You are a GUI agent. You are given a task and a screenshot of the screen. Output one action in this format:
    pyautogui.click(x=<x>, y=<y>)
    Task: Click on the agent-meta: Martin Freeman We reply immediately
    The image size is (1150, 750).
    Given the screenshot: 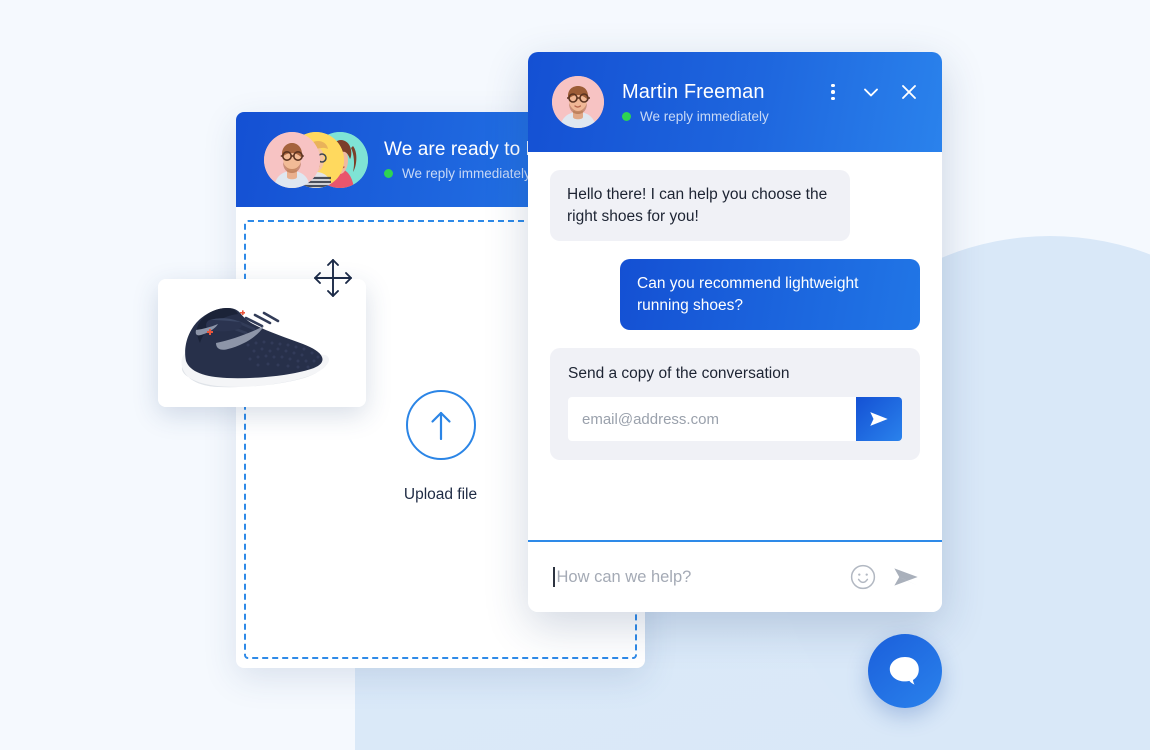 What is the action you would take?
    pyautogui.click(x=722, y=102)
    